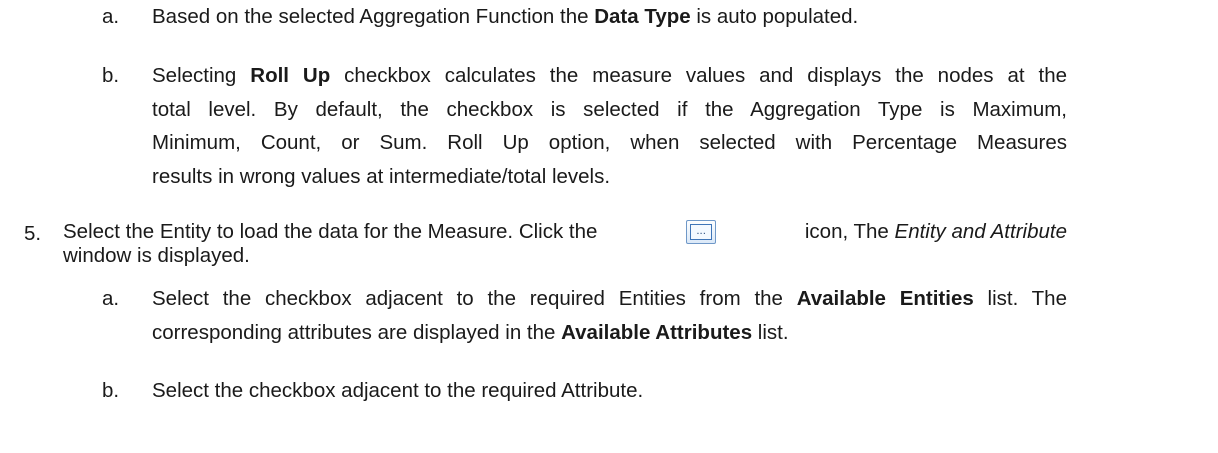  Describe the element at coordinates (156, 255) in the screenshot. I see `paragraph-line: window is displayed.` at that location.